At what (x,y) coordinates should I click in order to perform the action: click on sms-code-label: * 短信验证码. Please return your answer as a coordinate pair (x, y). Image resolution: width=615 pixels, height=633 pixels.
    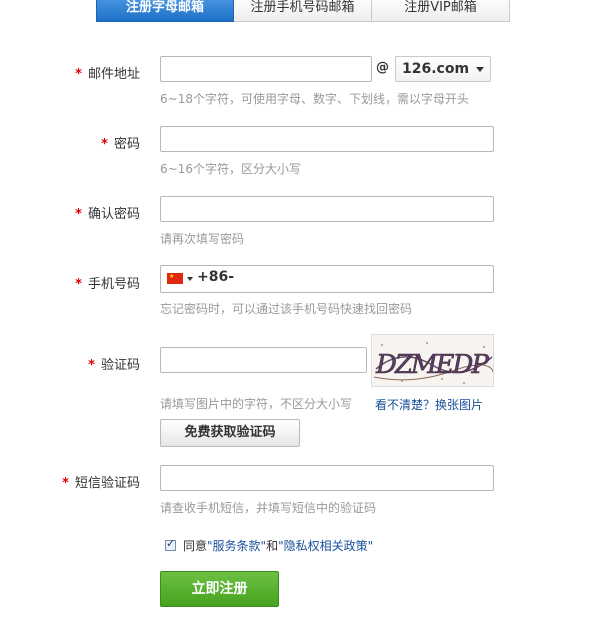
    Looking at the image, I should click on (70, 481).